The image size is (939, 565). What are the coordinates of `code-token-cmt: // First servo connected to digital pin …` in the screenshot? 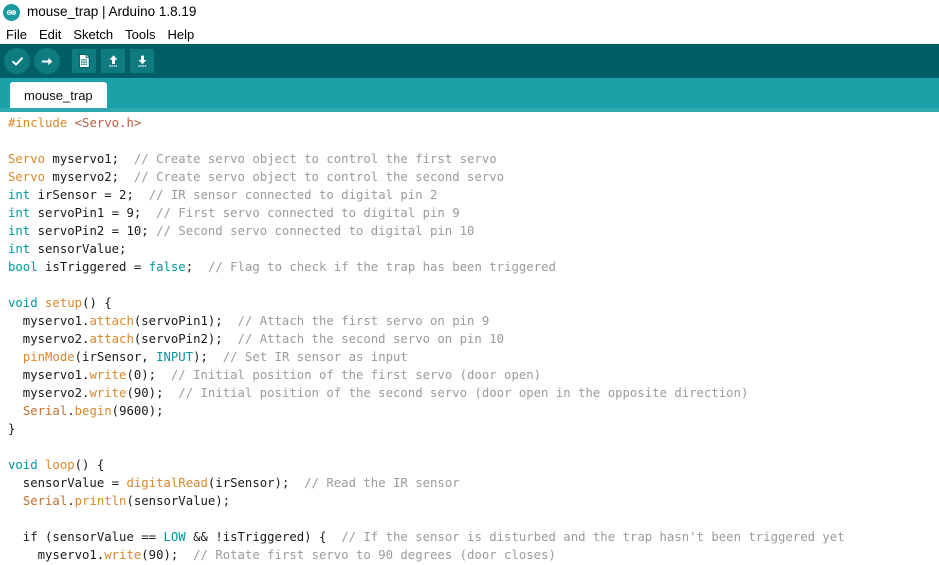 It's located at (308, 213).